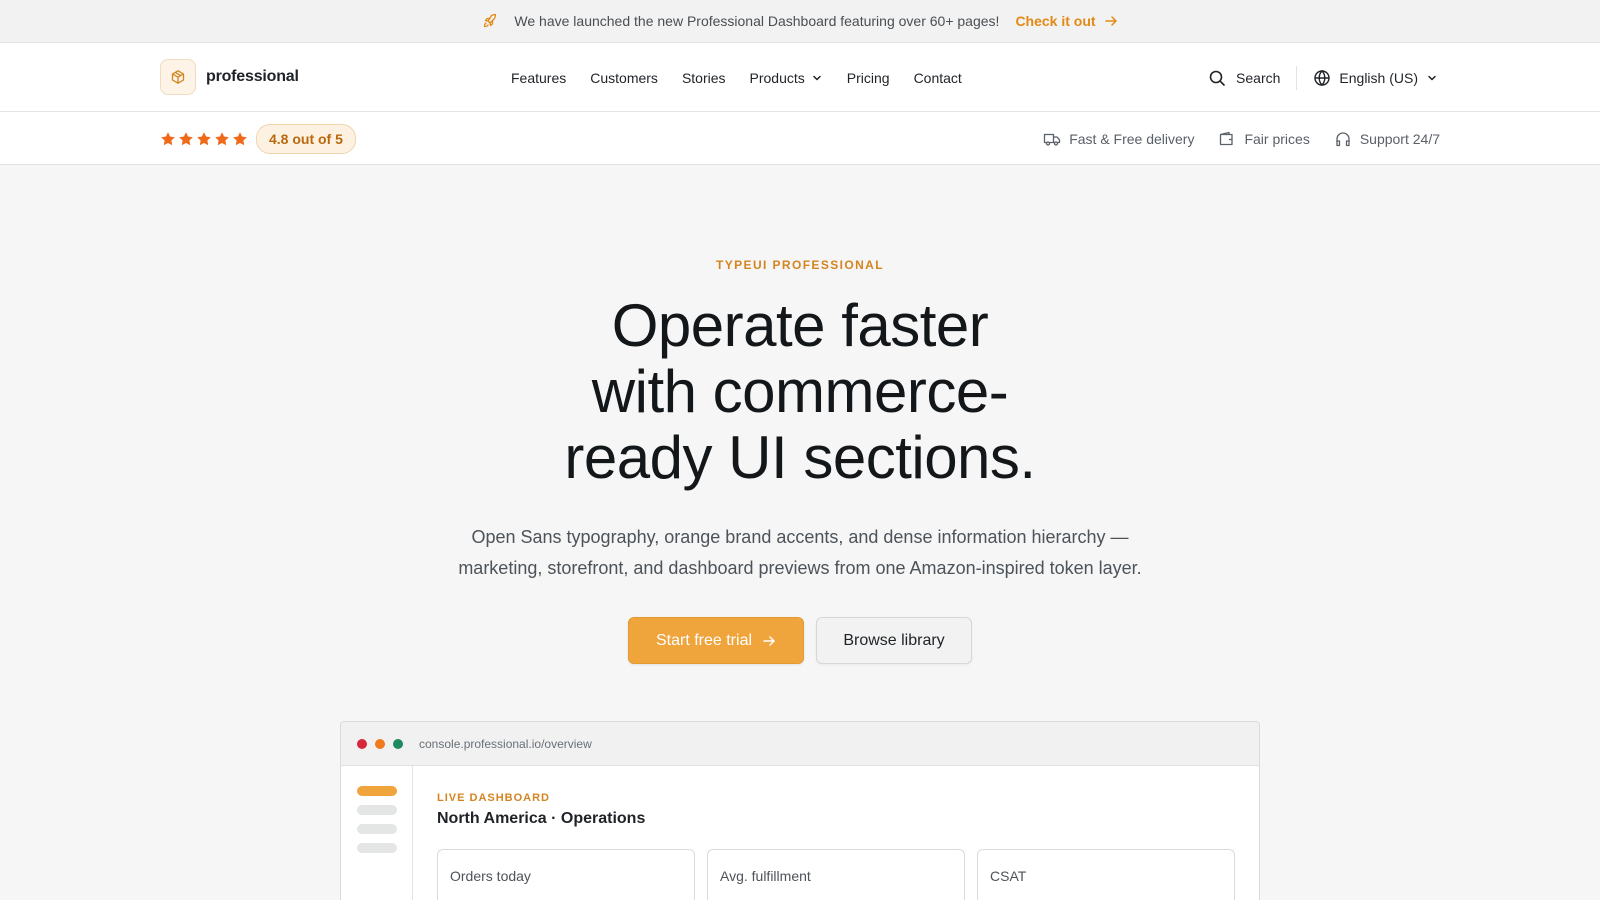 The height and width of the screenshot is (900, 1600). I want to click on hero-eyebrow: TYPEUI PROFESSIONAL, so click(800, 265).